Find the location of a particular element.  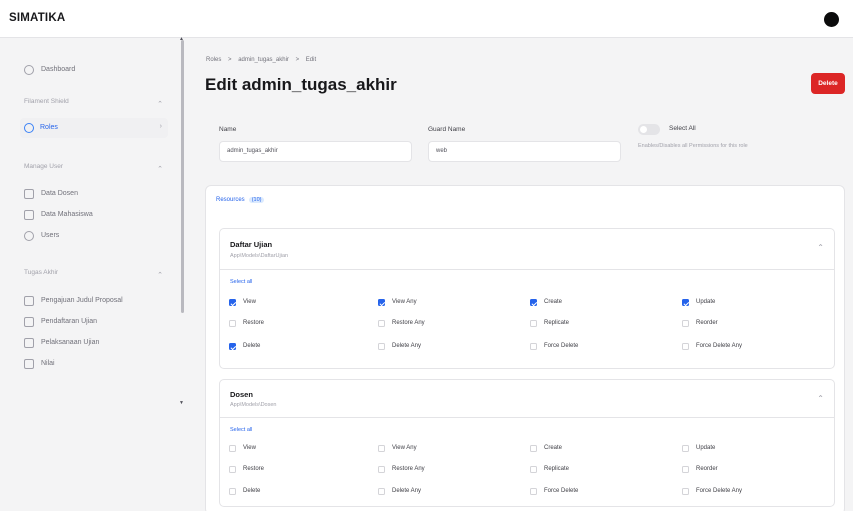

breadcrumb-record: admin_tugas_akhir is located at coordinates (263, 60).